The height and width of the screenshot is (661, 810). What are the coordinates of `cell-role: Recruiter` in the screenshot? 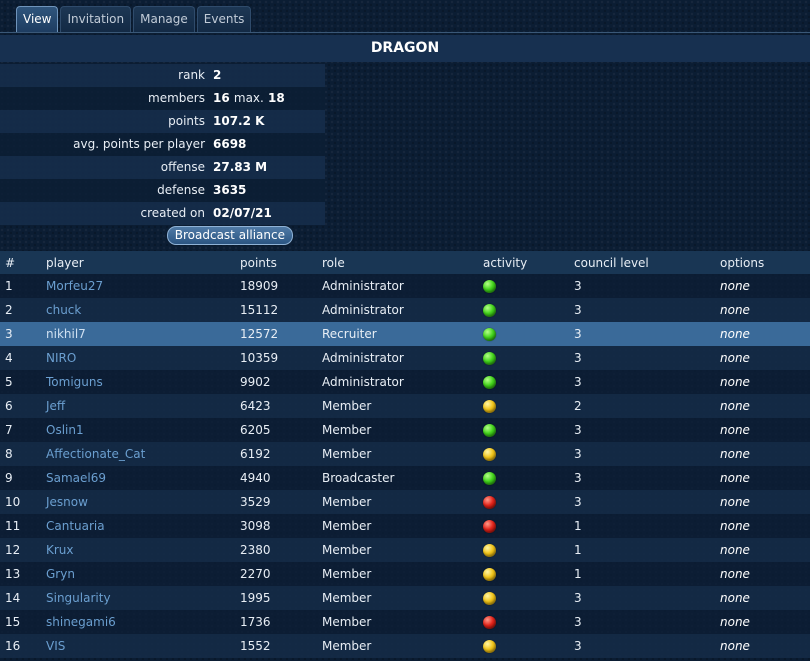 It's located at (397, 334).